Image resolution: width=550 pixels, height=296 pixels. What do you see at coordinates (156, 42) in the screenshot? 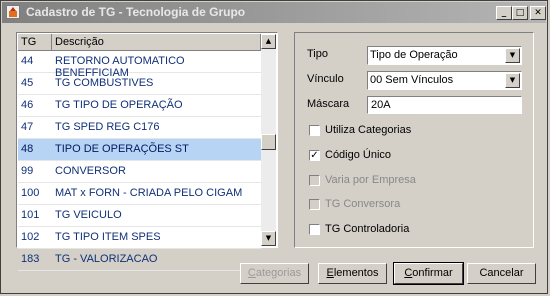
I see `column-header-descricao: Descrição` at bounding box center [156, 42].